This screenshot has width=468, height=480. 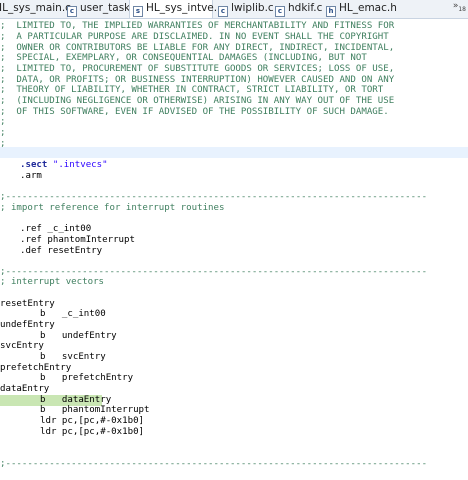 What do you see at coordinates (73, 357) in the screenshot?
I see `code-line: b svcEntry` at bounding box center [73, 357].